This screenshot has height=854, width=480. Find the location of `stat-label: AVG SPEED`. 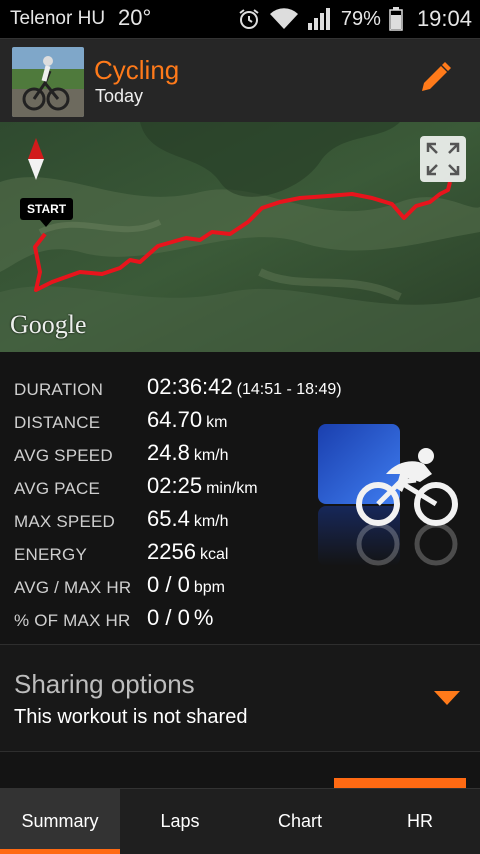

stat-label: AVG SPEED is located at coordinates (63, 455).